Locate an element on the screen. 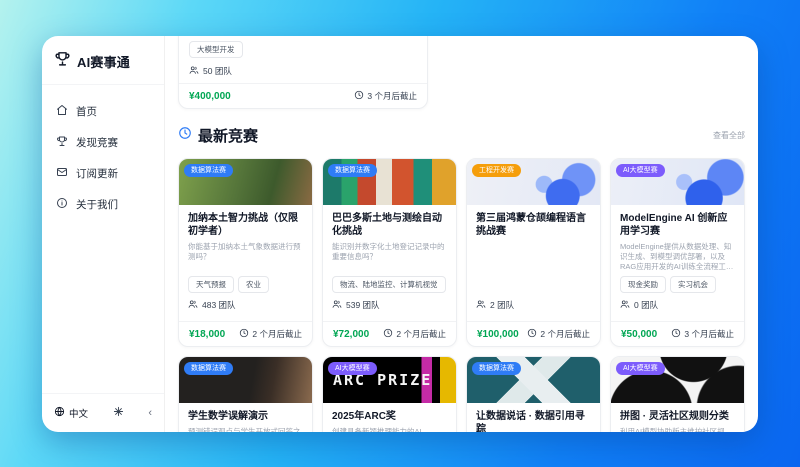 The width and height of the screenshot is (800, 467). card-title: 第三届鸿蒙仓颉编程语言挑战赛 is located at coordinates (531, 225).